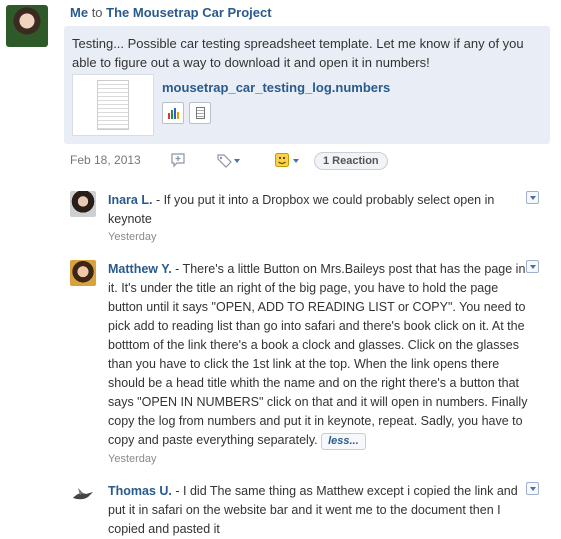 This screenshot has height=539, width=561. What do you see at coordinates (79, 12) in the screenshot?
I see `post-author-link: Me` at bounding box center [79, 12].